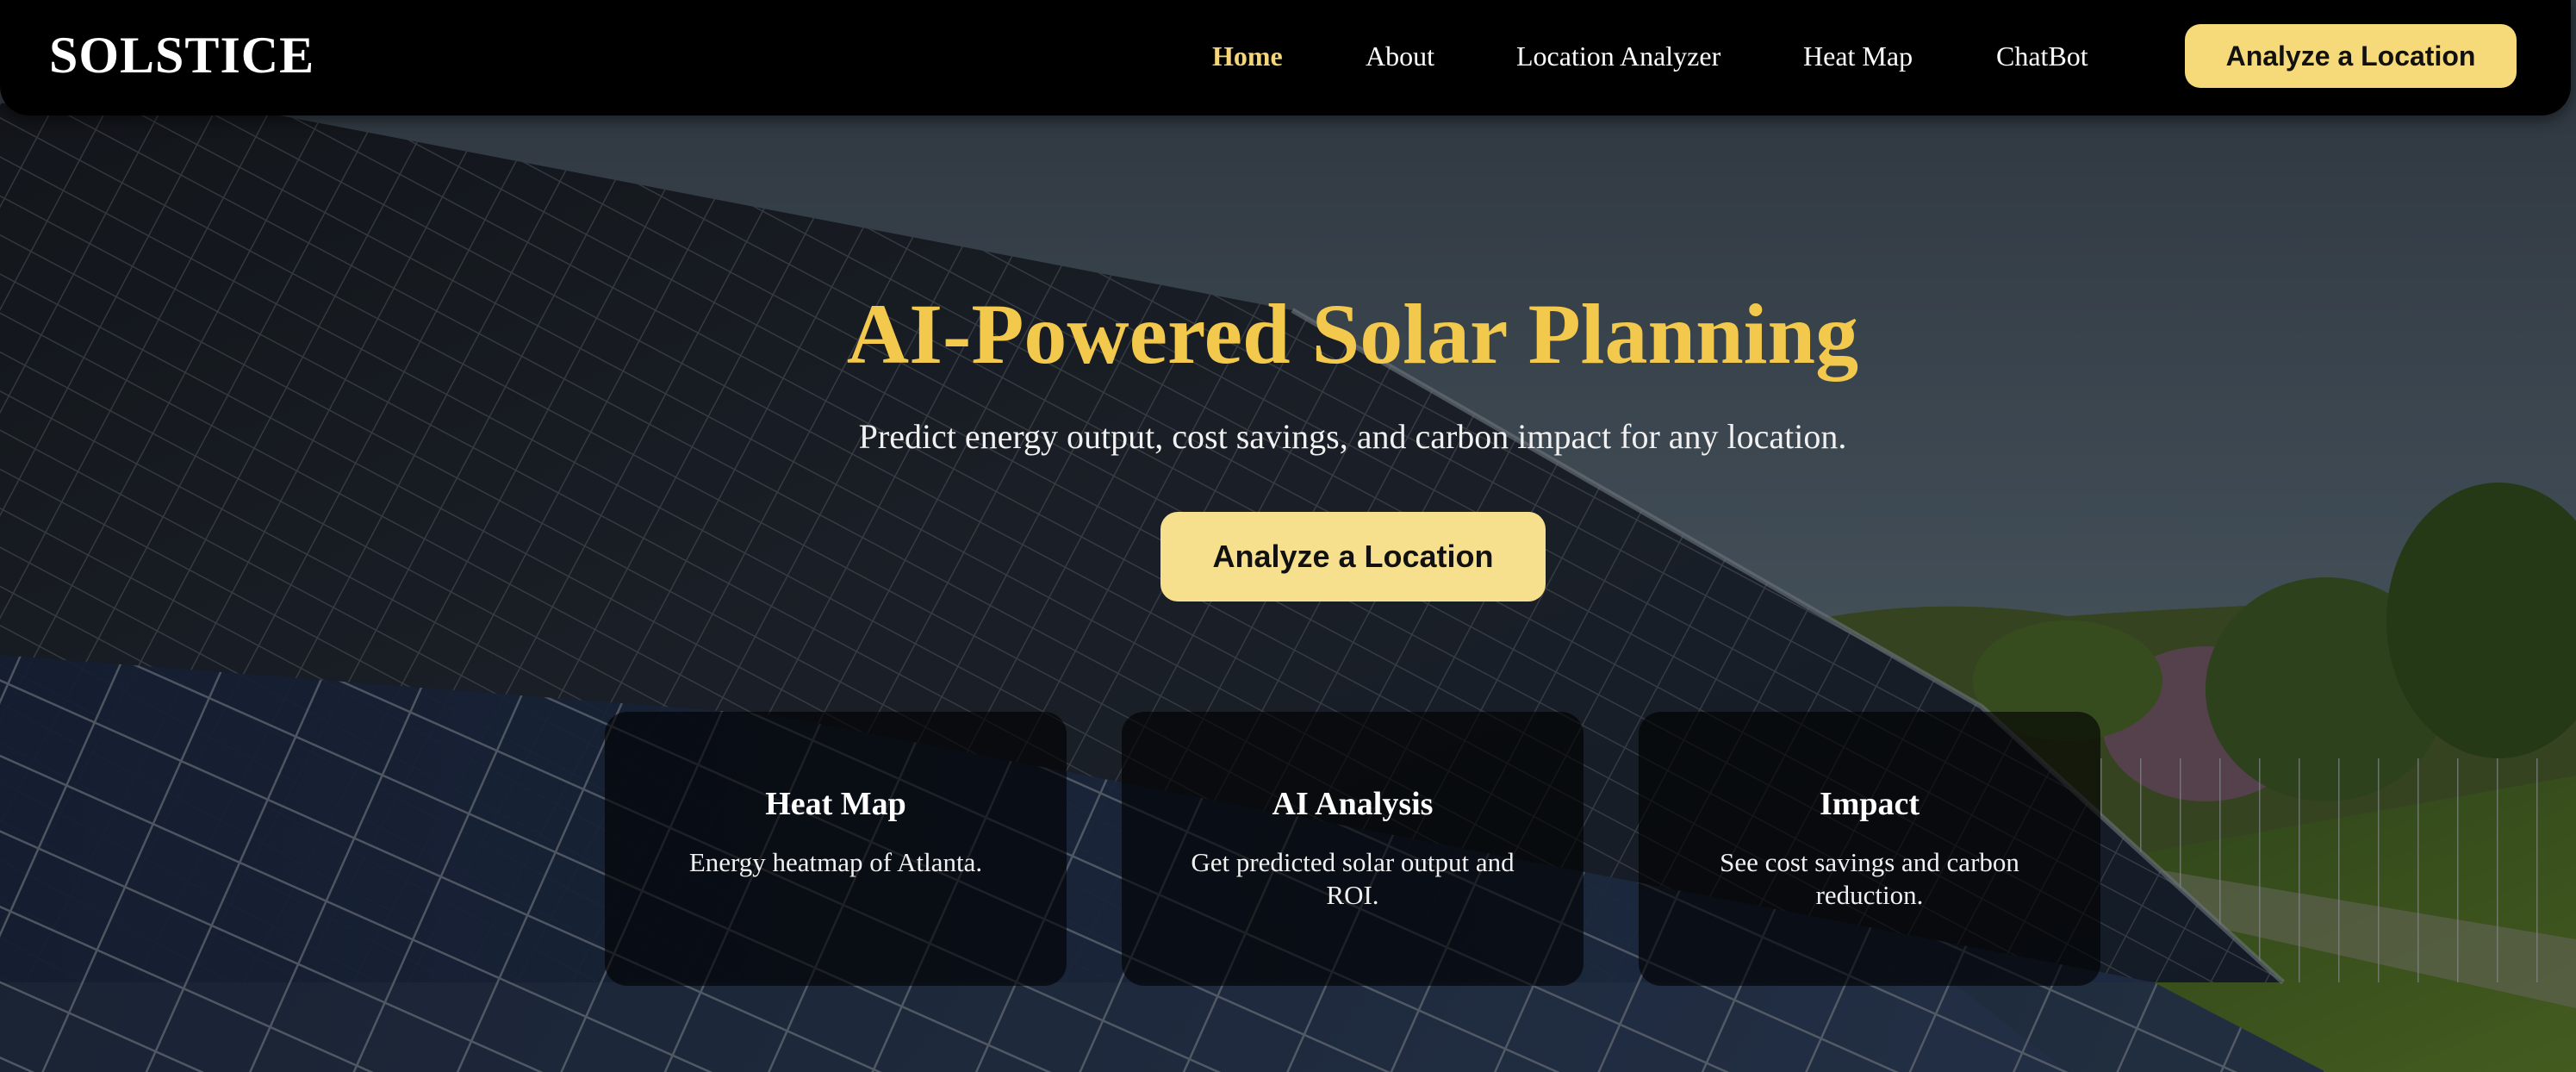  What do you see at coordinates (1870, 804) in the screenshot?
I see `feature-card-title: Impact` at bounding box center [1870, 804].